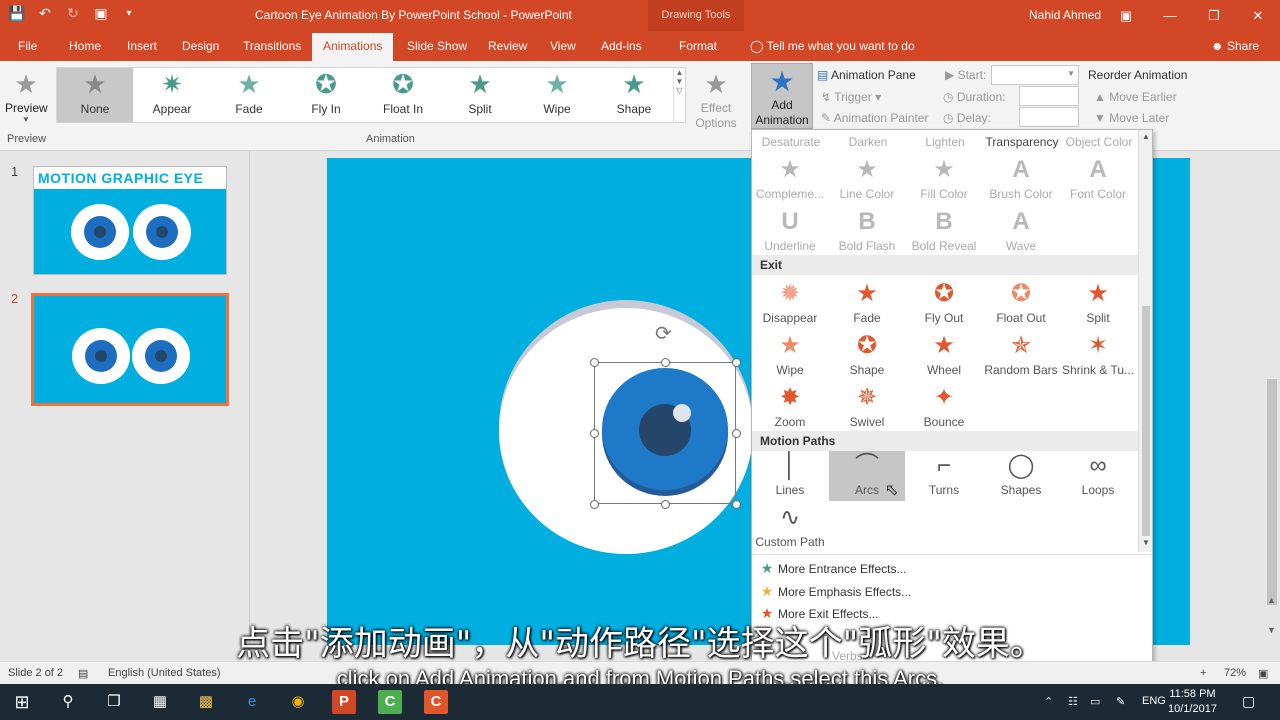 The image size is (1280, 720). I want to click on gallery-wipe: ★ Wipe, so click(557, 95).